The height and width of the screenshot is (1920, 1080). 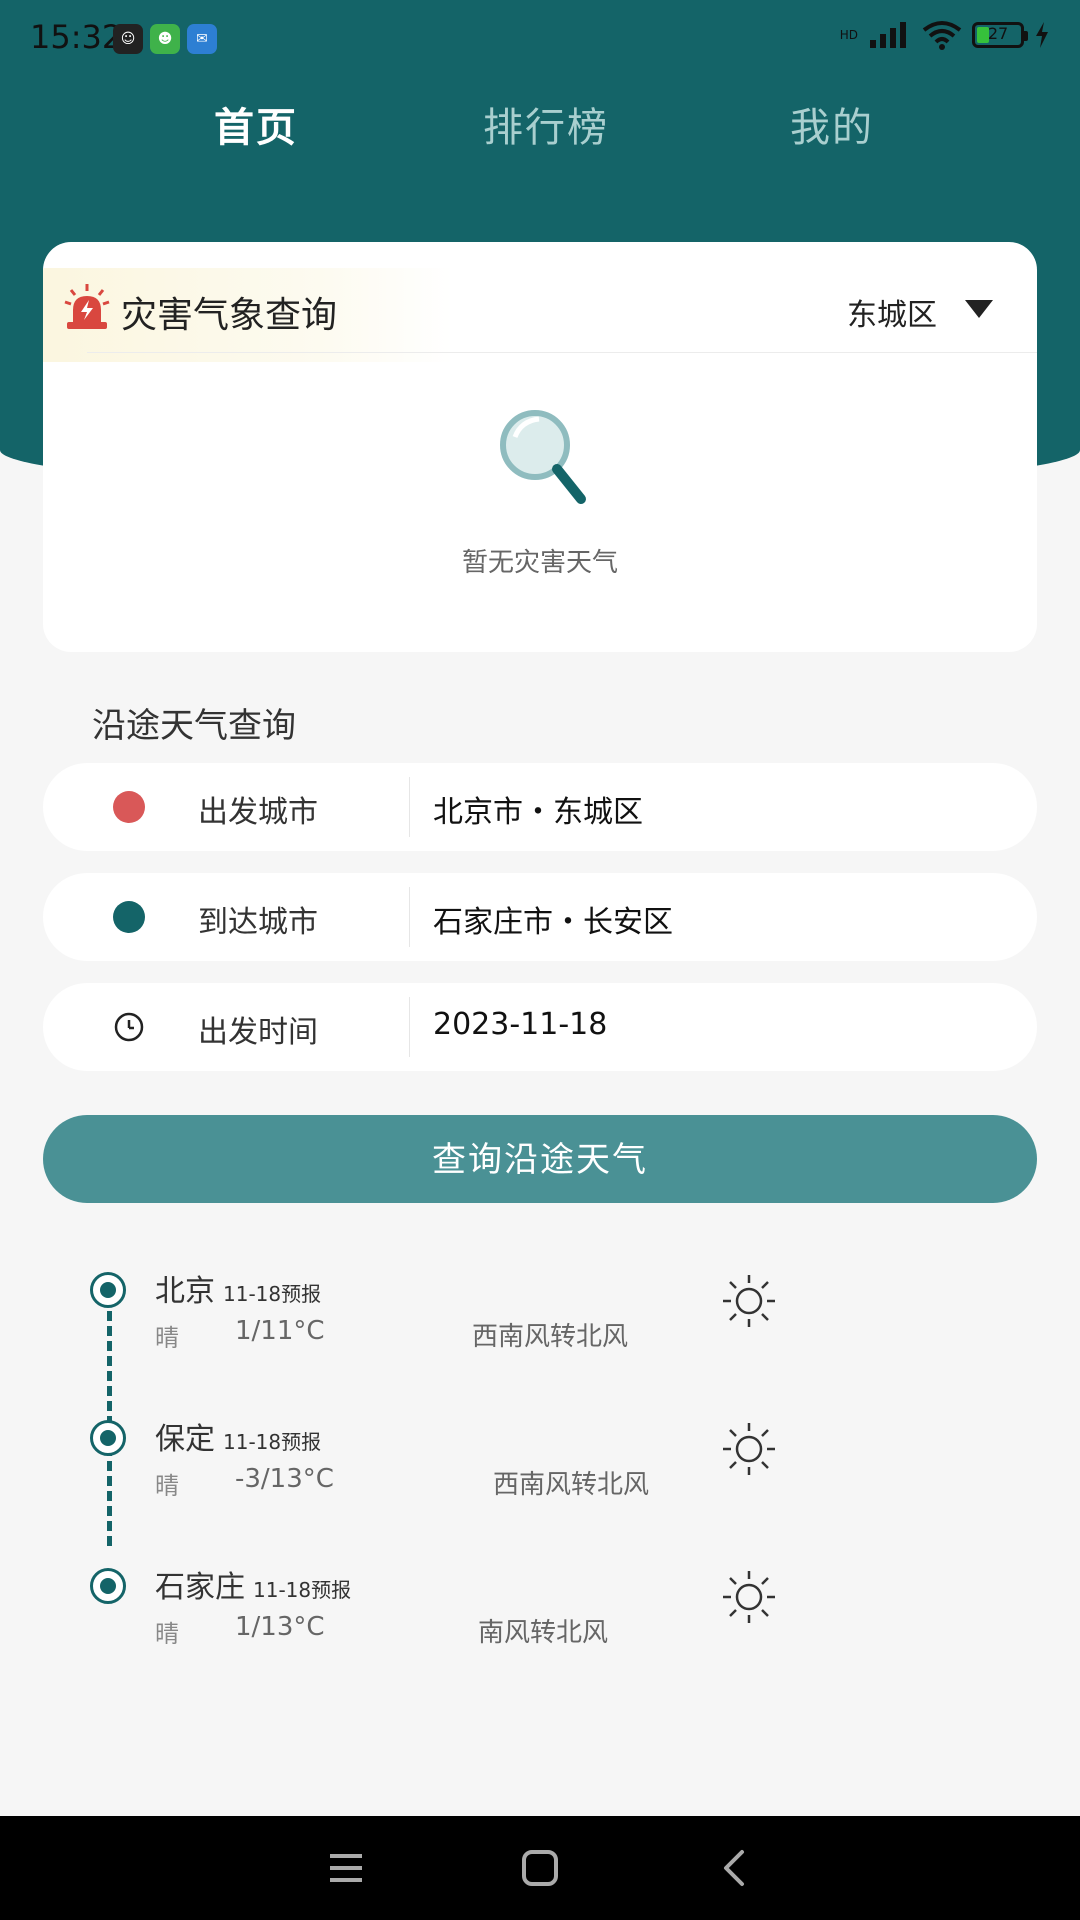 I want to click on route-section-title: 沿途天气查询, so click(x=194, y=726).